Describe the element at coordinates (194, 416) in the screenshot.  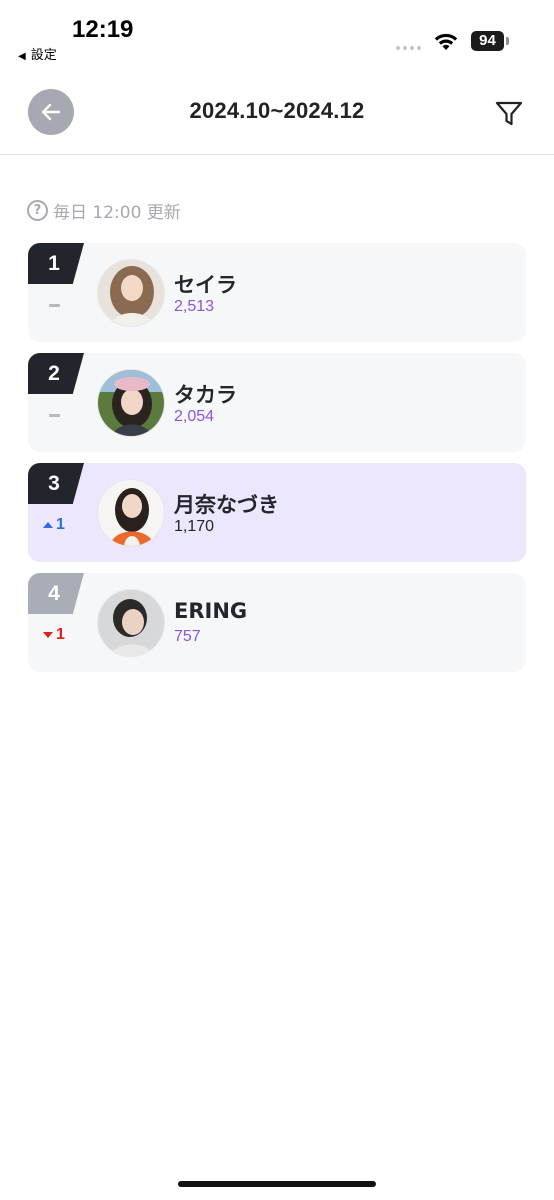
I see `performer-score: 2,054` at that location.